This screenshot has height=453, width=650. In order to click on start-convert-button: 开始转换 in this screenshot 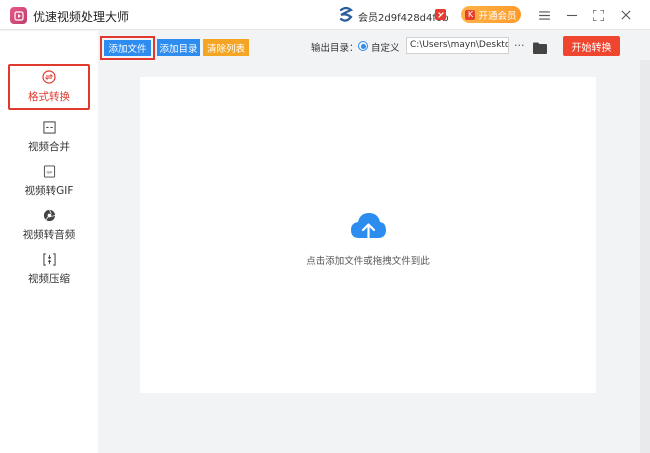, I will do `click(591, 46)`.